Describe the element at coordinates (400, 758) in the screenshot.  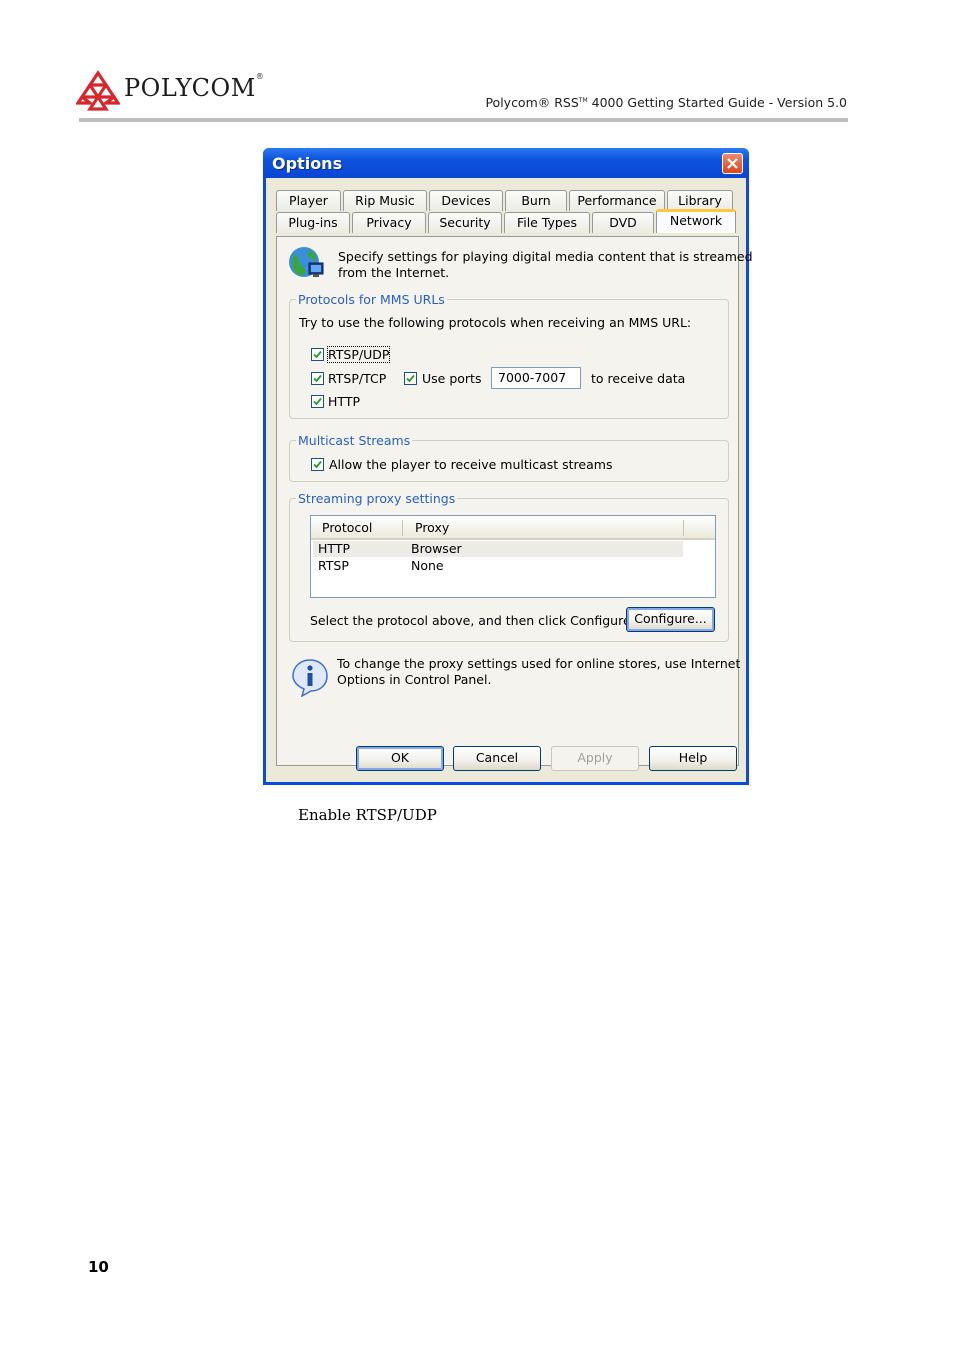
I see `ok-button: OK` at that location.